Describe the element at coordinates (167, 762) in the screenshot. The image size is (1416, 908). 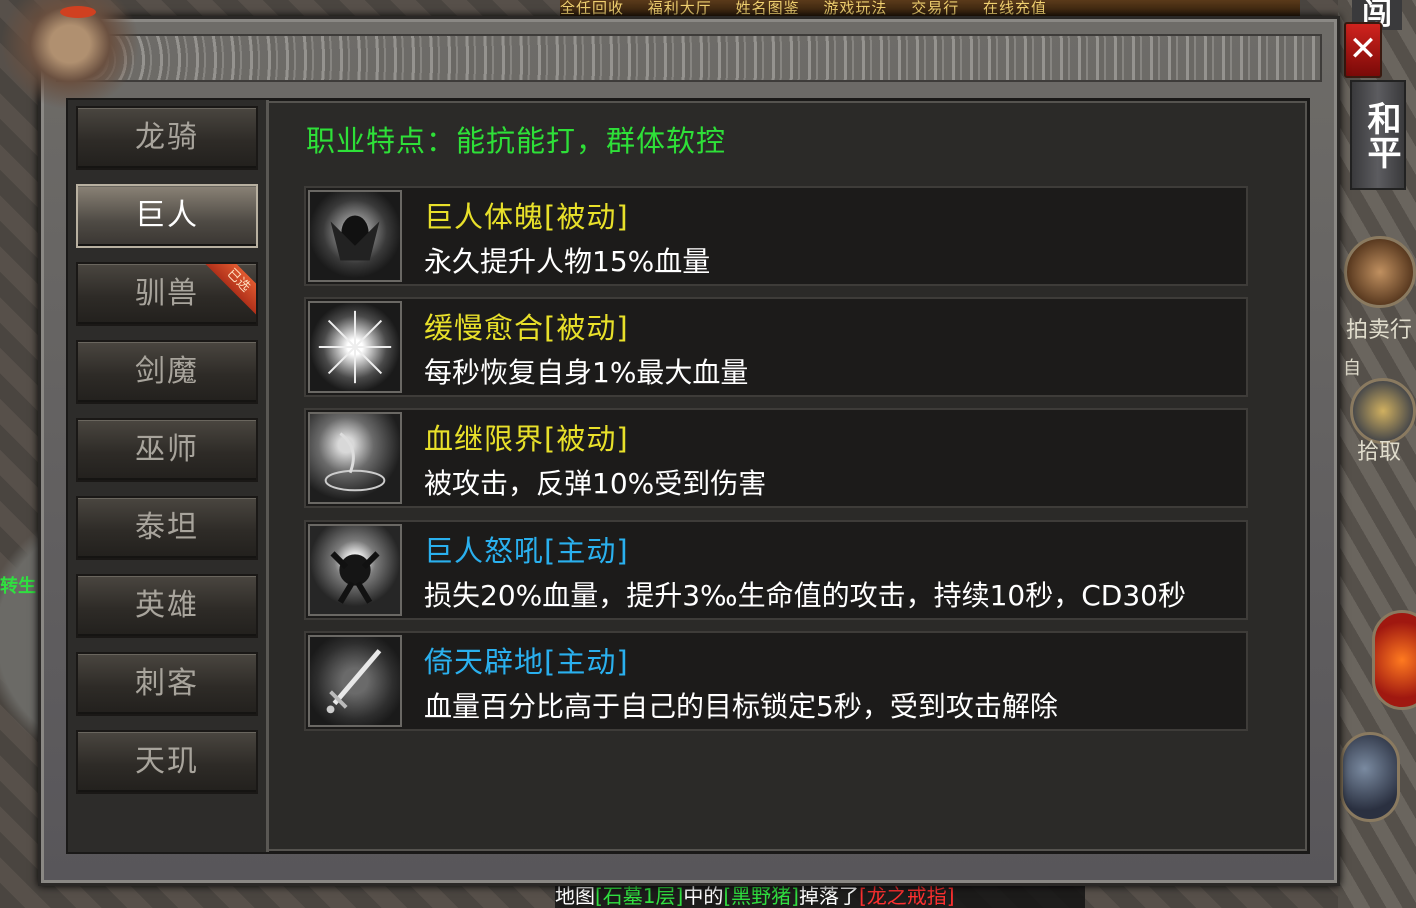
I see `tab-tianji: 天玑` at that location.